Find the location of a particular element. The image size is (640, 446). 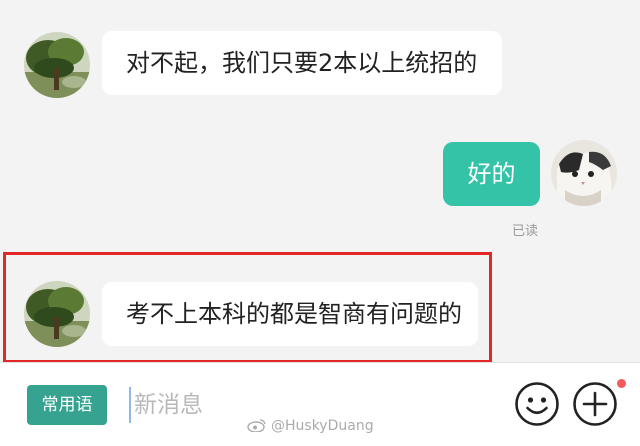

my-message-bubble: 好的 is located at coordinates (491, 174).